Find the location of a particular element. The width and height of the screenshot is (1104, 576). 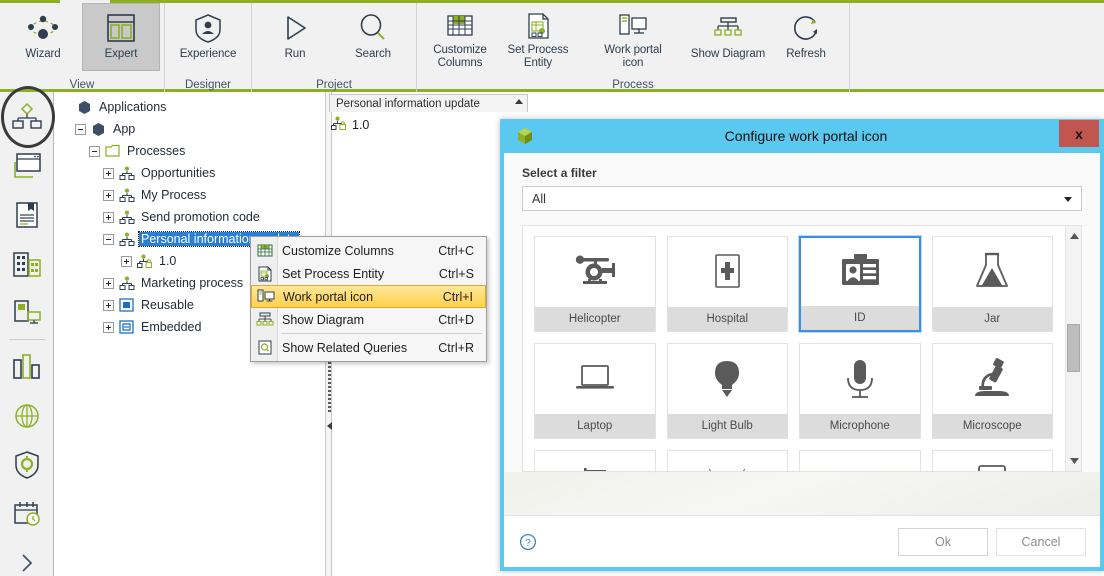

scroll-up-icon is located at coordinates (1073, 236).